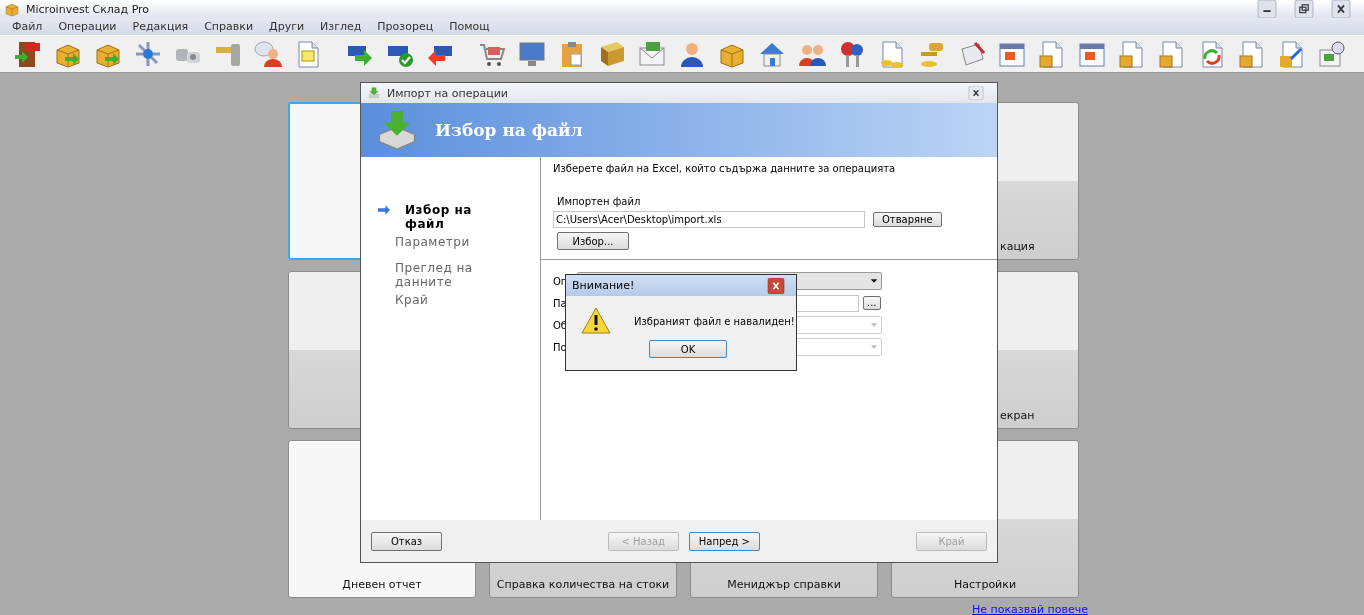 The width and height of the screenshot is (1364, 615). What do you see at coordinates (448, 93) in the screenshot?
I see `dialog-title: Импорт на операции` at bounding box center [448, 93].